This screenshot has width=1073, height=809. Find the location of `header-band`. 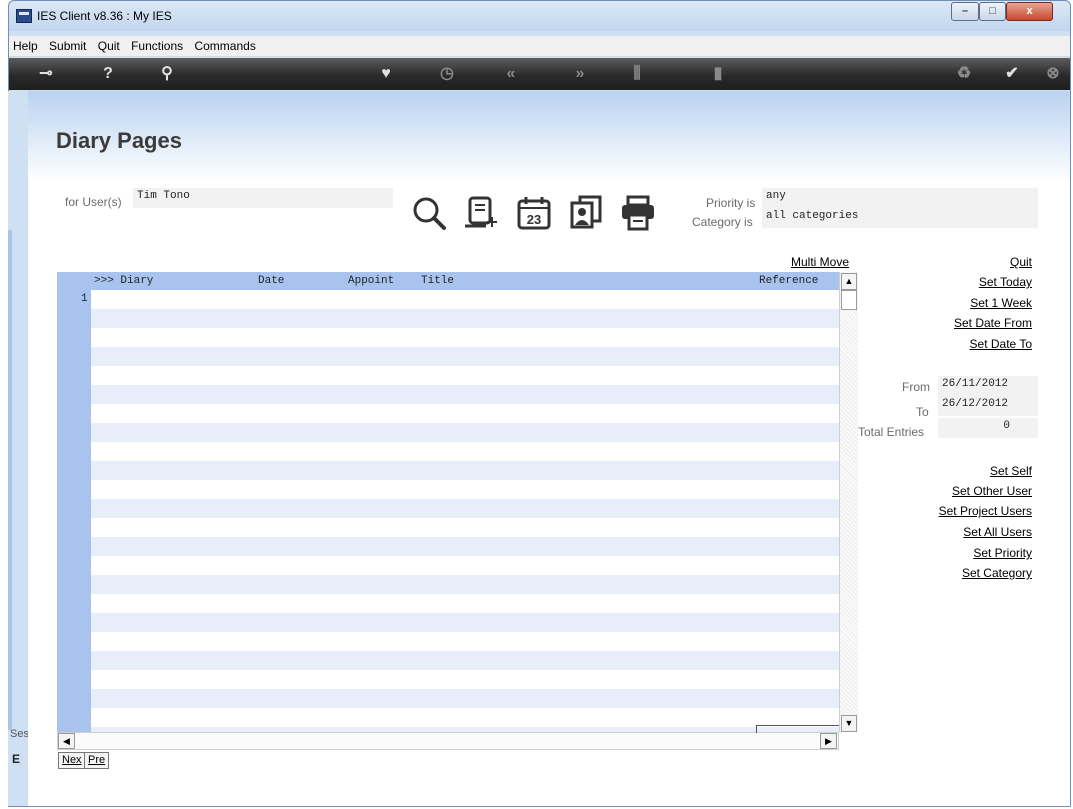

header-band is located at coordinates (549, 136).